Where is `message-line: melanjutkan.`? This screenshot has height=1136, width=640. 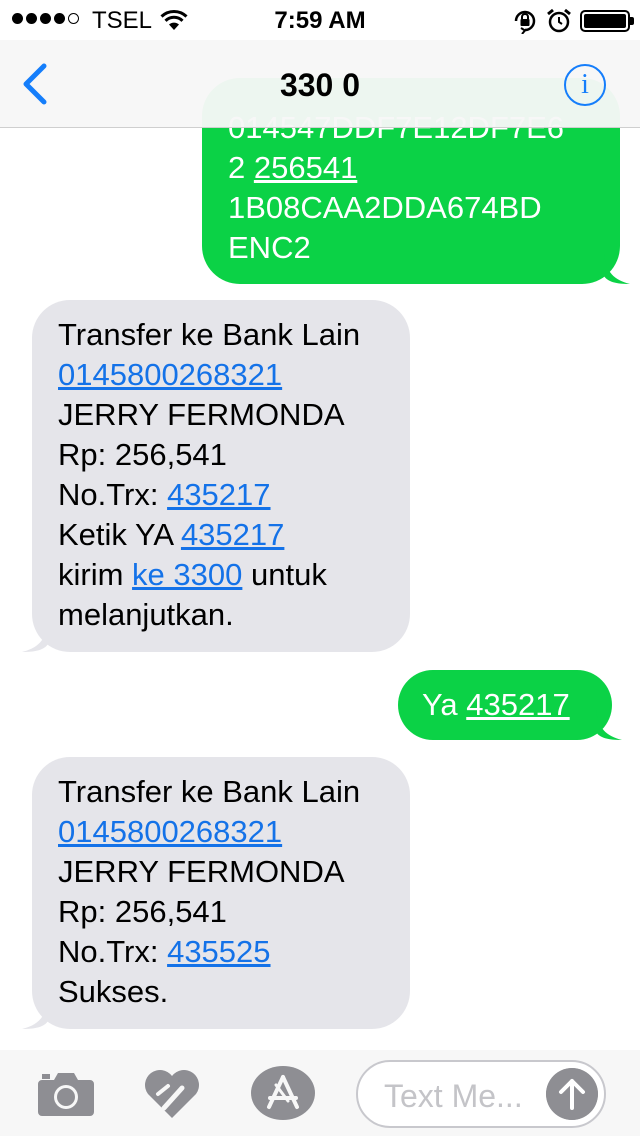
message-line: melanjutkan. is located at coordinates (222, 615).